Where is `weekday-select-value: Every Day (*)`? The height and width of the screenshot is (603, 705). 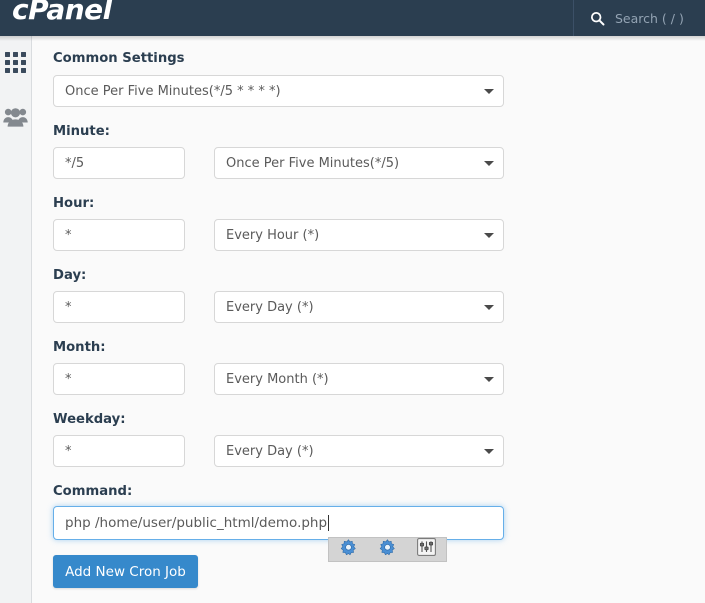
weekday-select-value: Every Day (*) is located at coordinates (270, 451).